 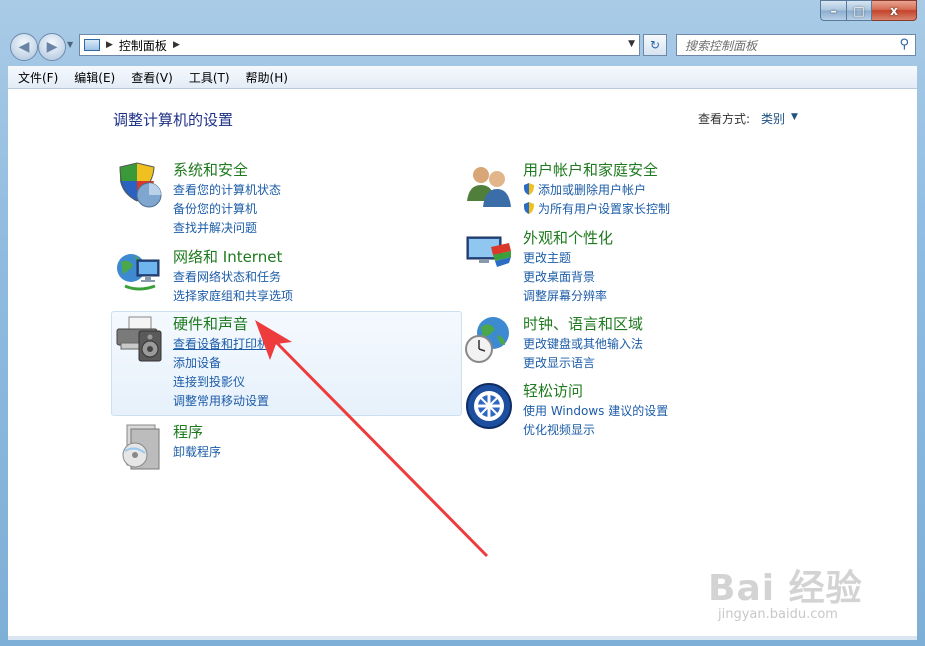 What do you see at coordinates (152, 77) in the screenshot?
I see `menu-view: 查看(V)` at bounding box center [152, 77].